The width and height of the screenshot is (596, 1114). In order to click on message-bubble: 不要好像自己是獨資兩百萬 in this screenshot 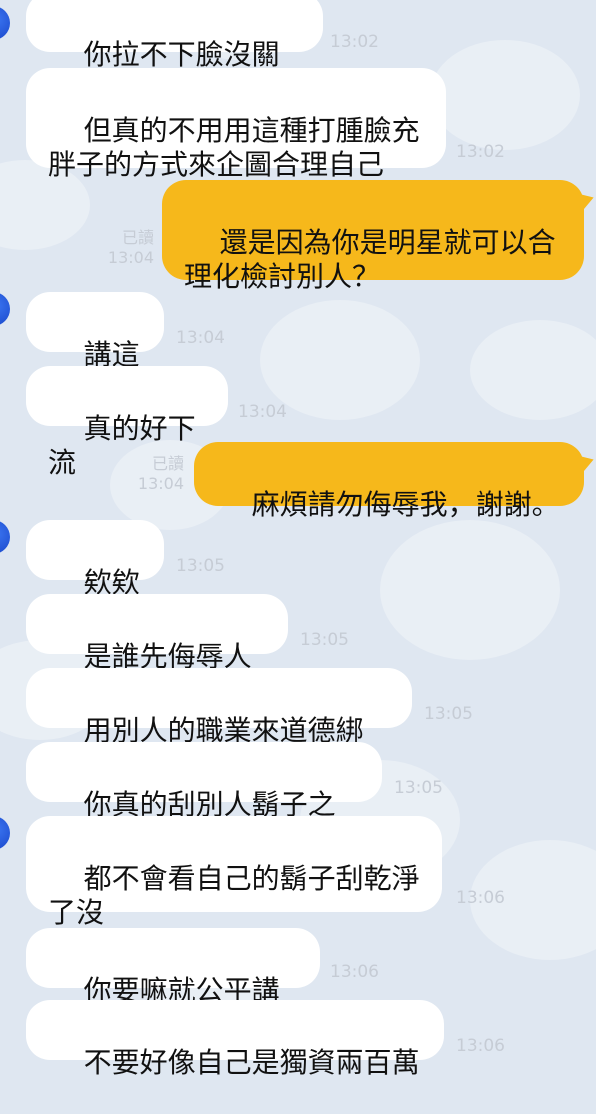, I will do `click(235, 1039)`.